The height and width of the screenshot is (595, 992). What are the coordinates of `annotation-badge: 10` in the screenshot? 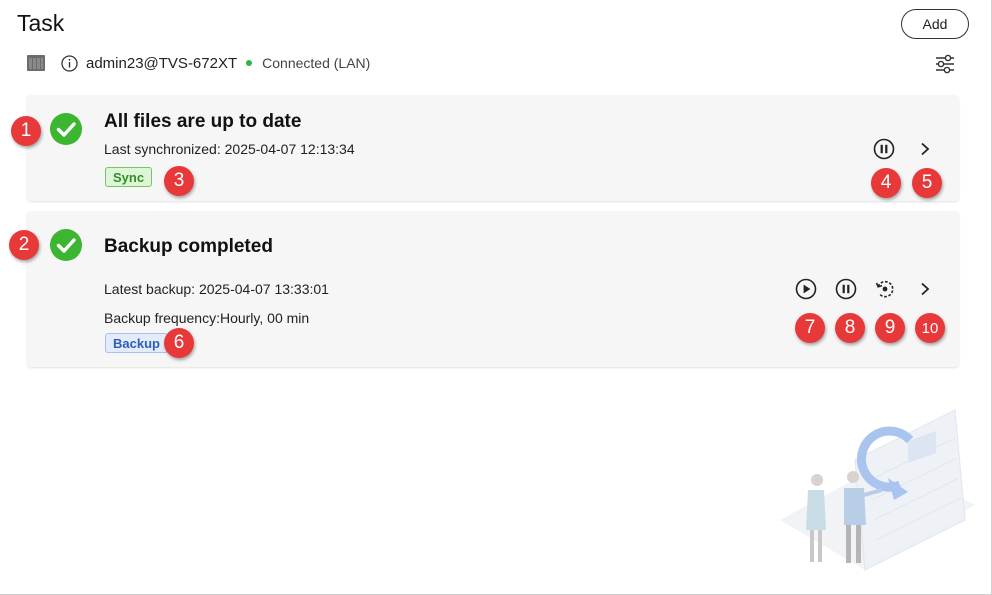 It's located at (930, 328).